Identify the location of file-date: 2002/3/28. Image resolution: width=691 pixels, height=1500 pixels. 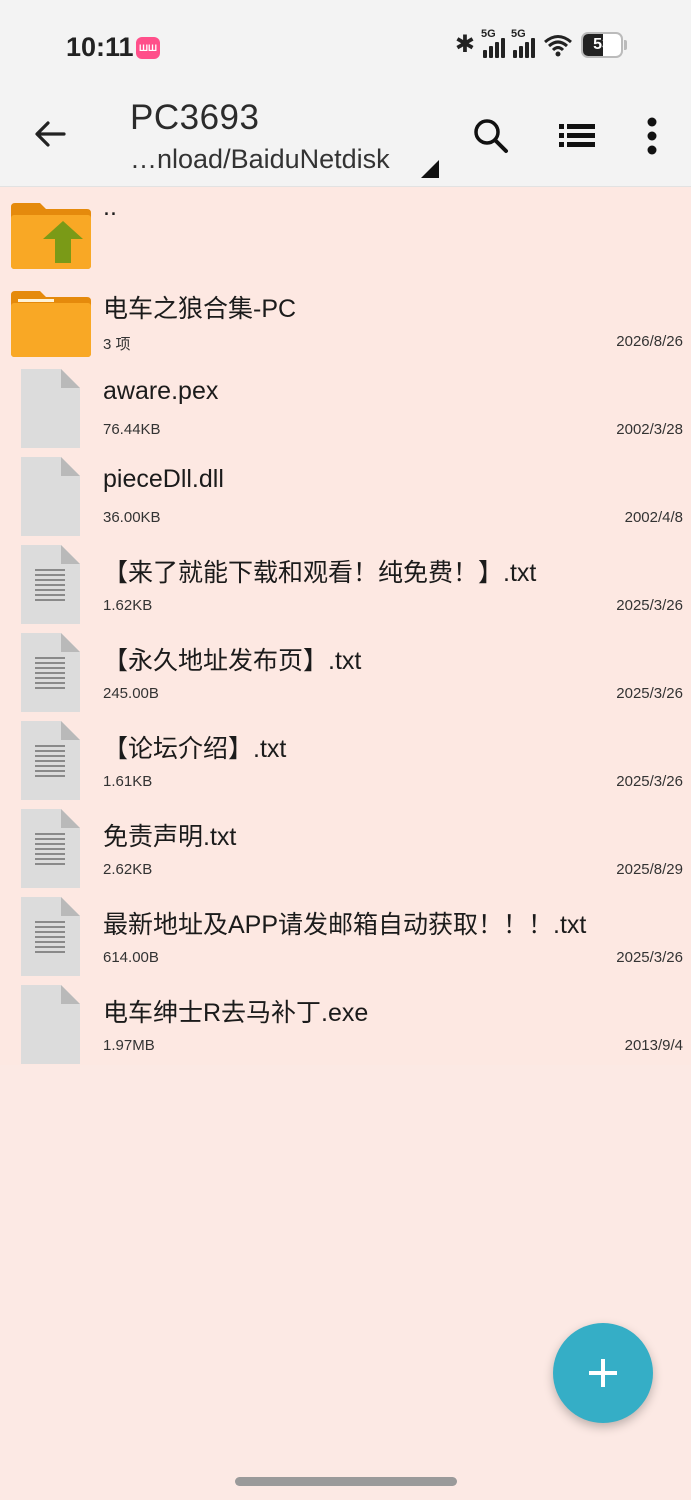
(649, 429).